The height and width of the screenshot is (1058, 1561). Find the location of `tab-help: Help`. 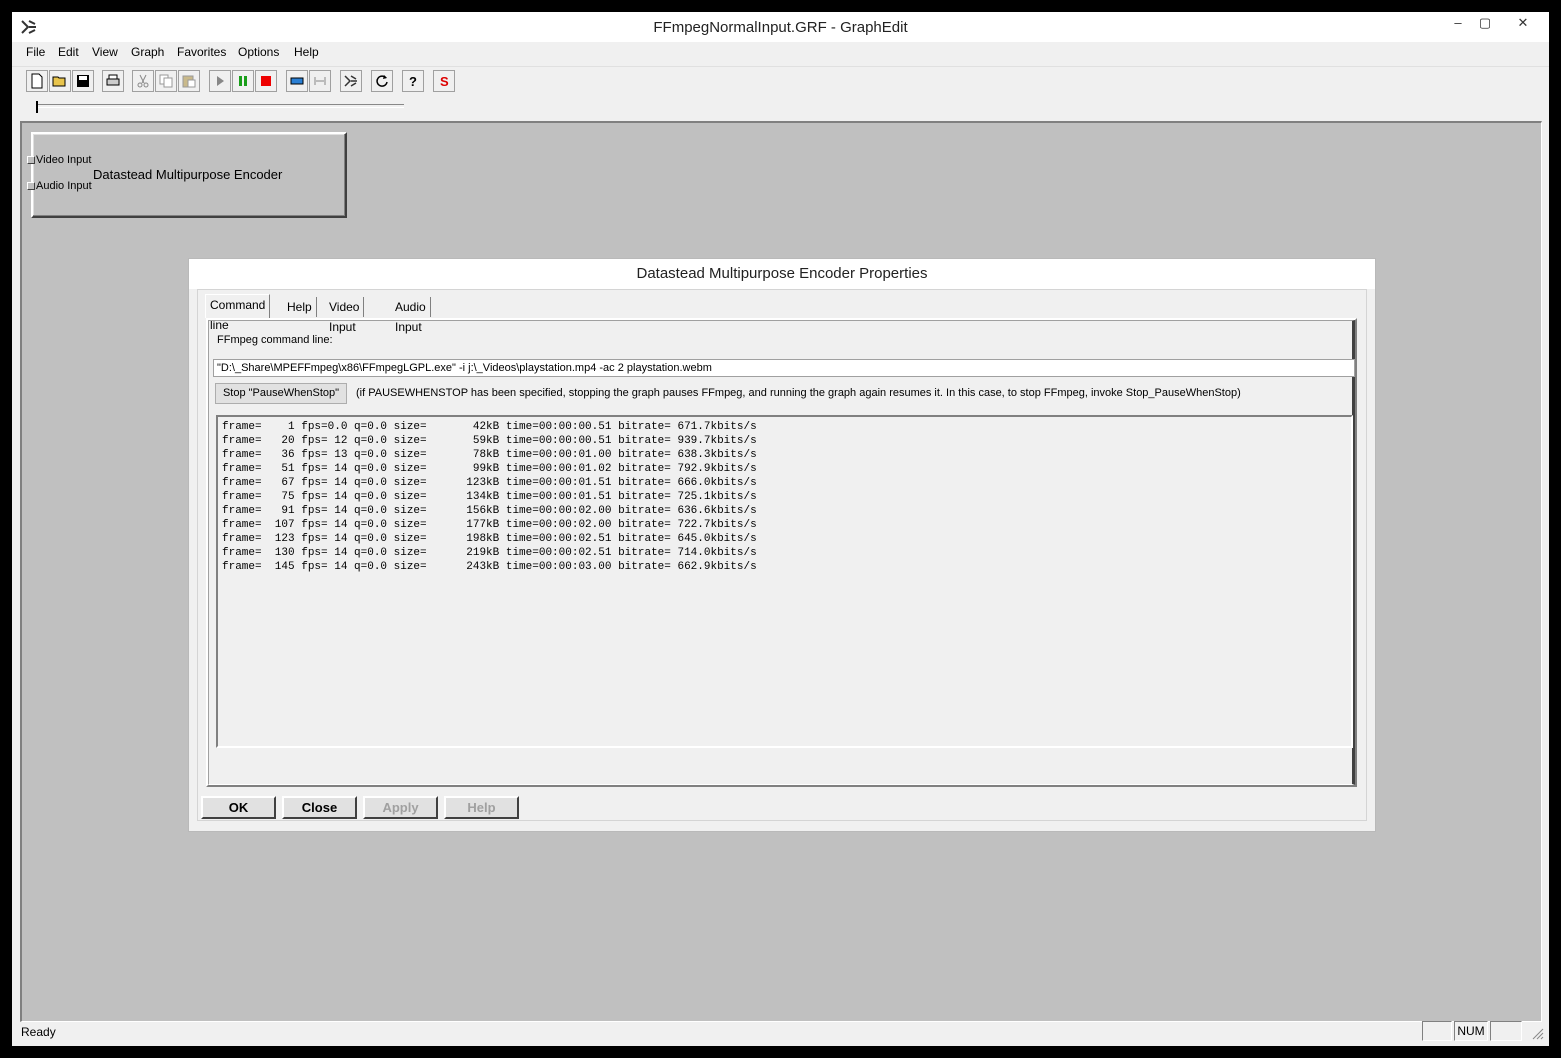

tab-help: Help is located at coordinates (300, 307).